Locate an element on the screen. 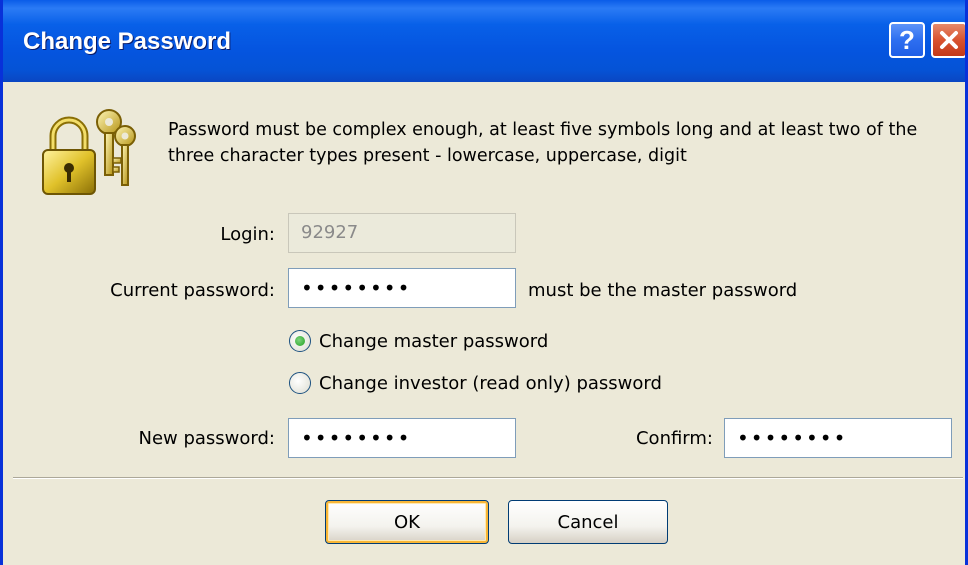  new-password-input: •••••••• is located at coordinates (402, 438).